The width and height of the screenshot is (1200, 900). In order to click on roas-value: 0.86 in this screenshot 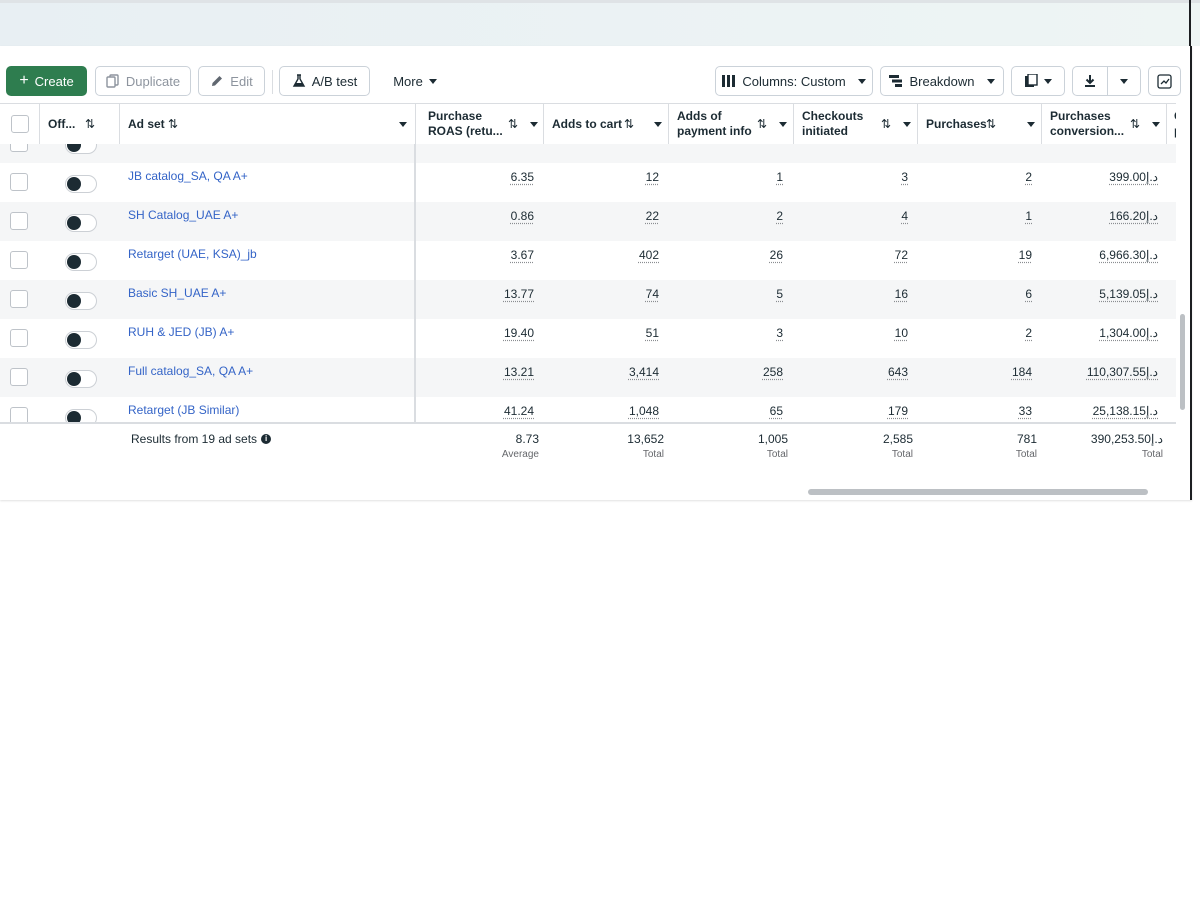, I will do `click(522, 216)`.